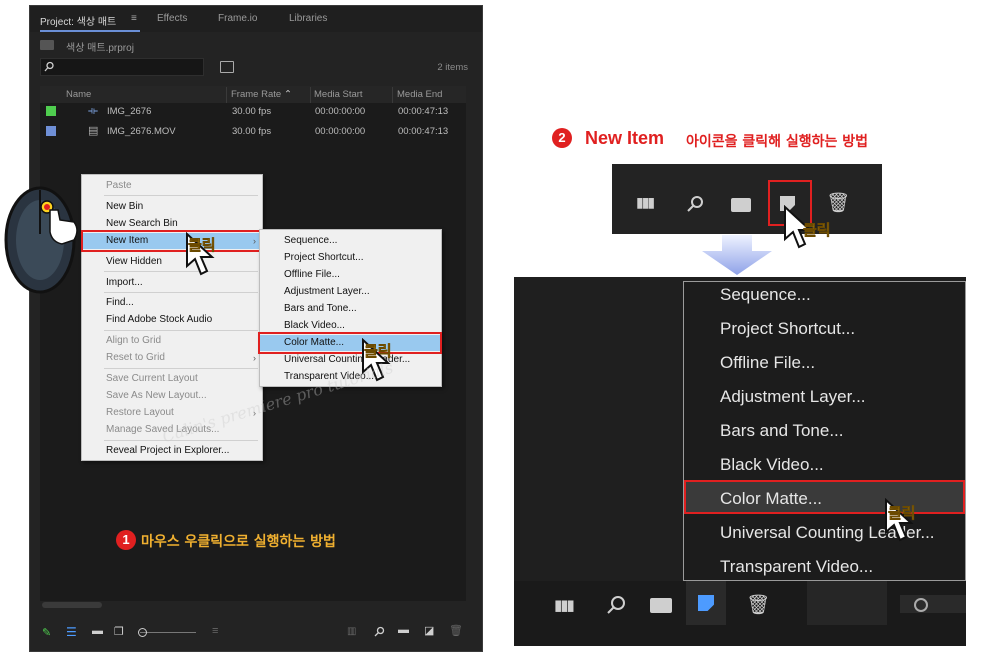 This screenshot has width=1000, height=658. What do you see at coordinates (238, 542) in the screenshot?
I see `step-1-caption: 마우스 우클릭으로 실행하는 방법` at bounding box center [238, 542].